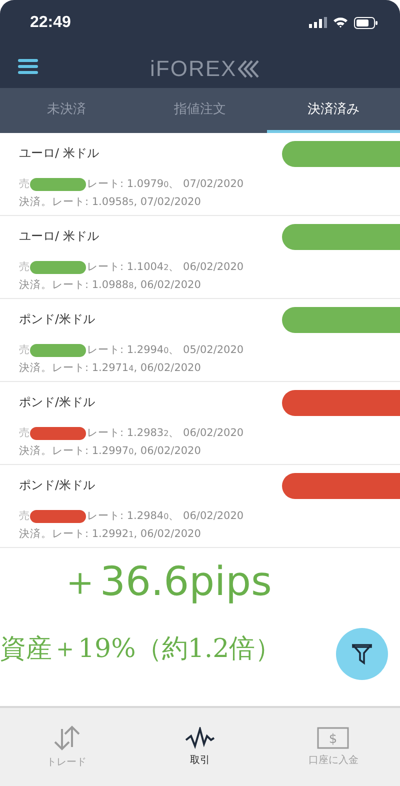 This screenshot has width=400, height=786. What do you see at coordinates (333, 738) in the screenshot?
I see `banknote-icon: $` at bounding box center [333, 738].